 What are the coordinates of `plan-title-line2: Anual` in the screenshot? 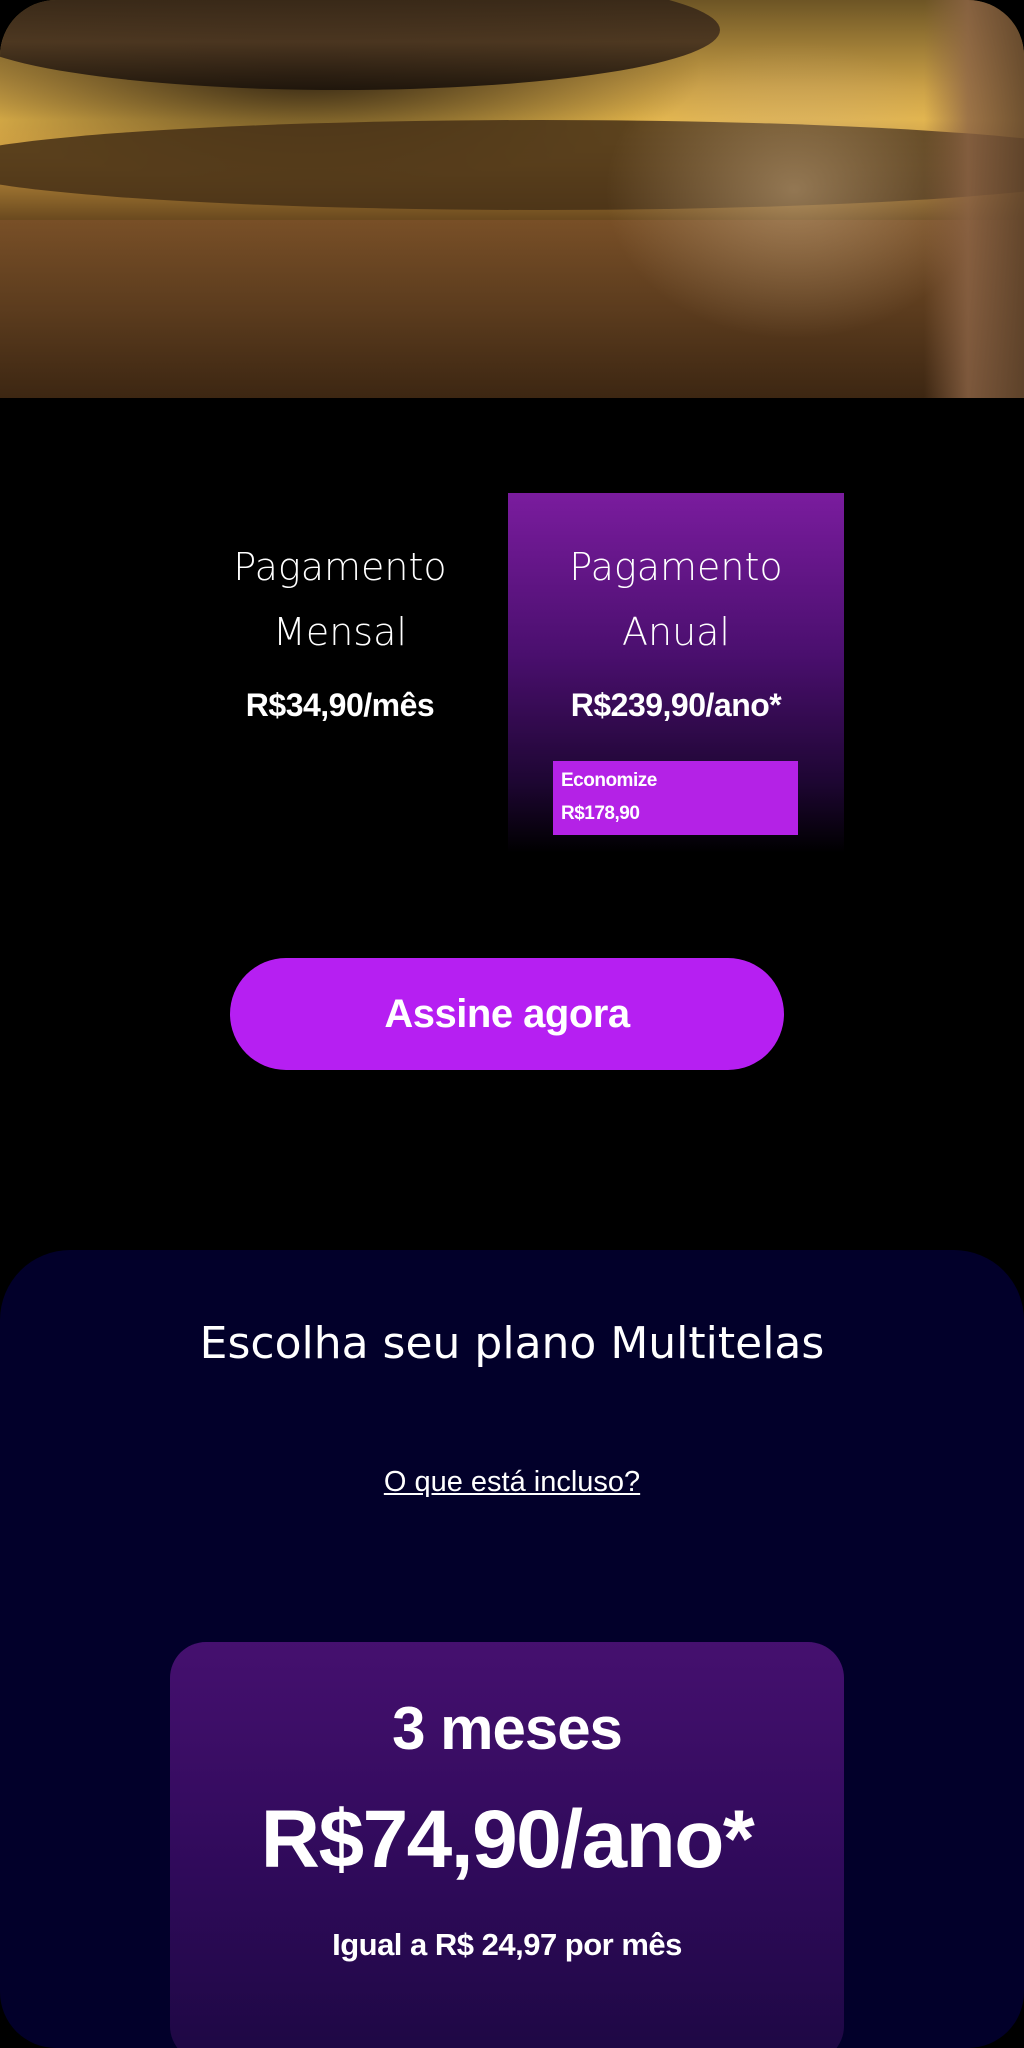 It's located at (675, 632).